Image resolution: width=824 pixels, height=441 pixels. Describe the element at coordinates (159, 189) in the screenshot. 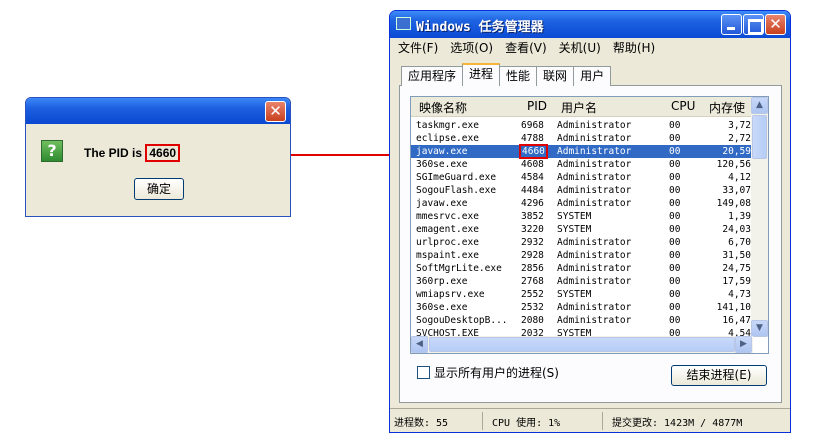

I see `ok-button: 确定` at that location.